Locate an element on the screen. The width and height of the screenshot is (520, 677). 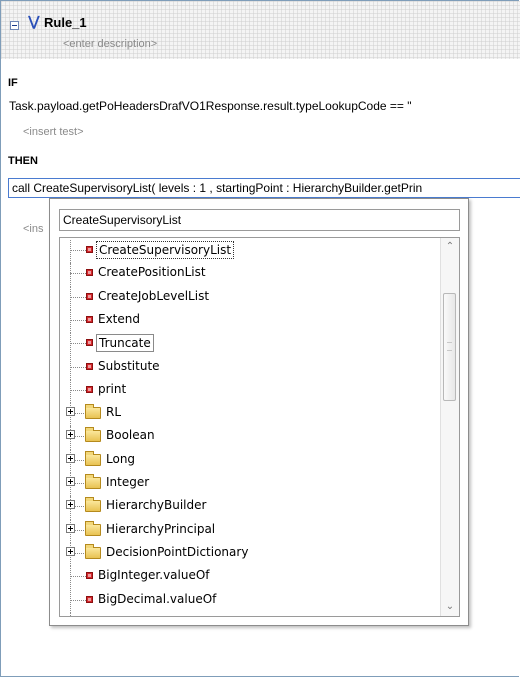
tree-item-label: Truncate is located at coordinates (125, 343).